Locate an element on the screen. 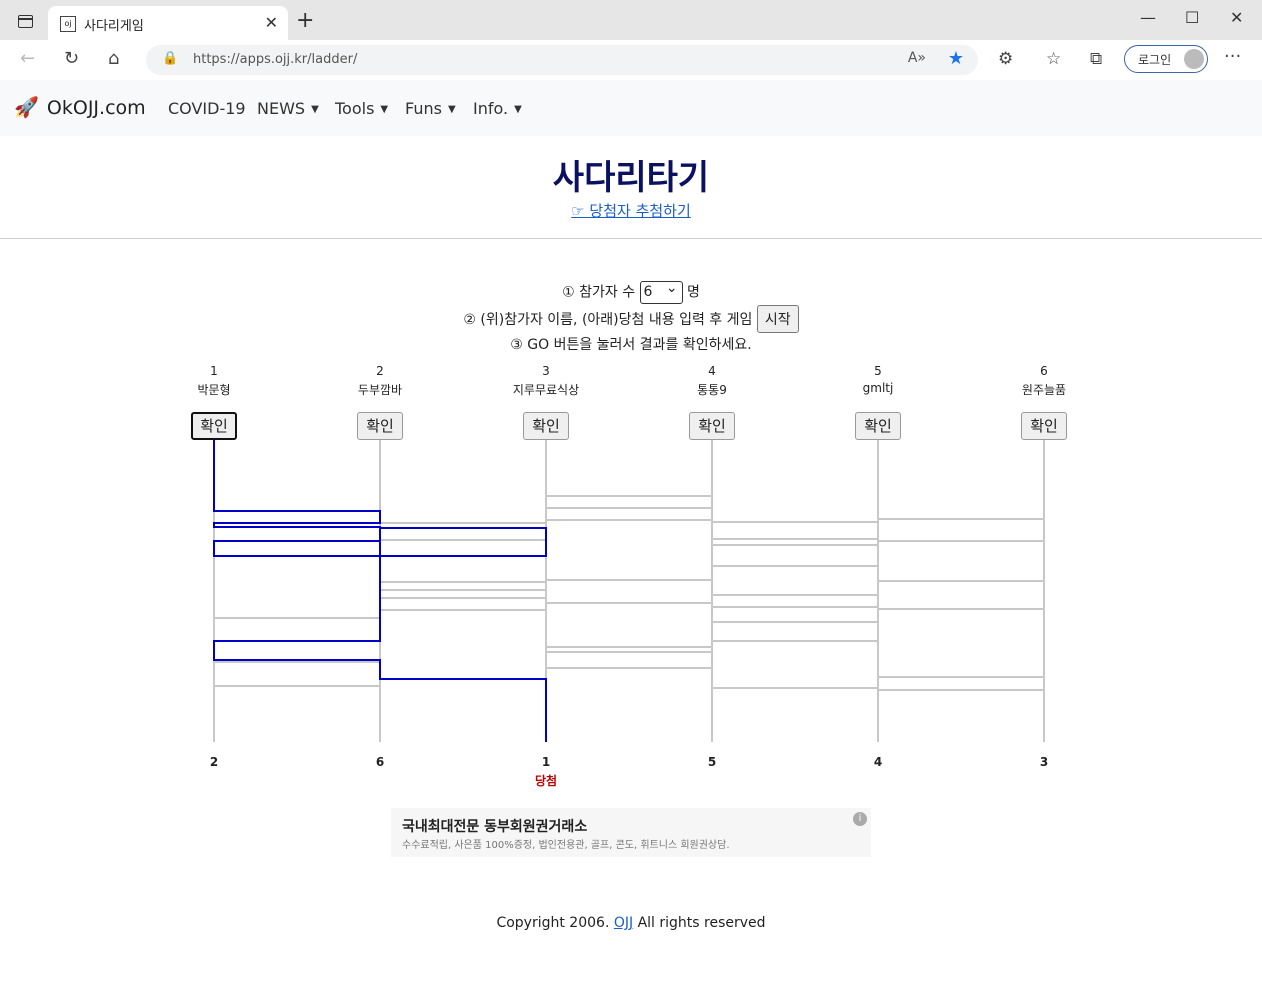 This screenshot has height=1005, width=1262. result-value: 6 is located at coordinates (380, 762).